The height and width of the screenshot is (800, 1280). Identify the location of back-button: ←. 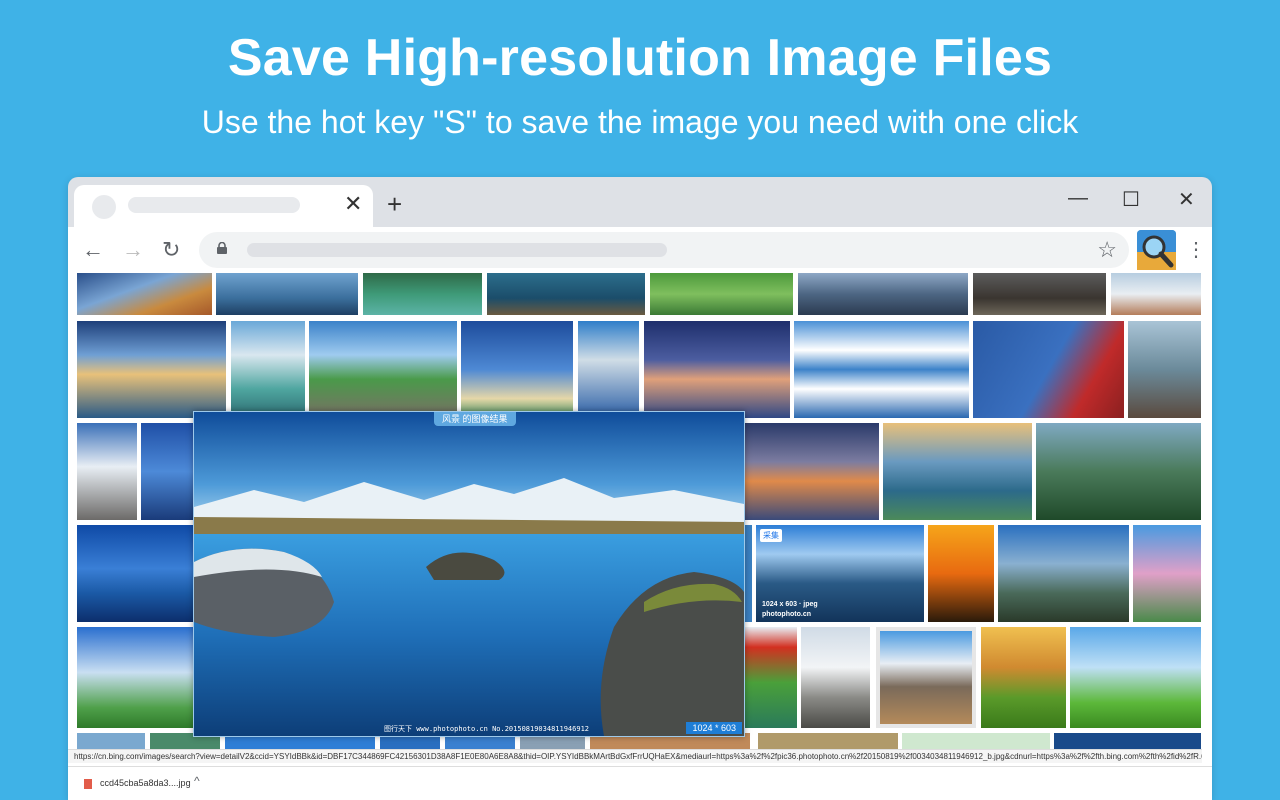
(93, 250).